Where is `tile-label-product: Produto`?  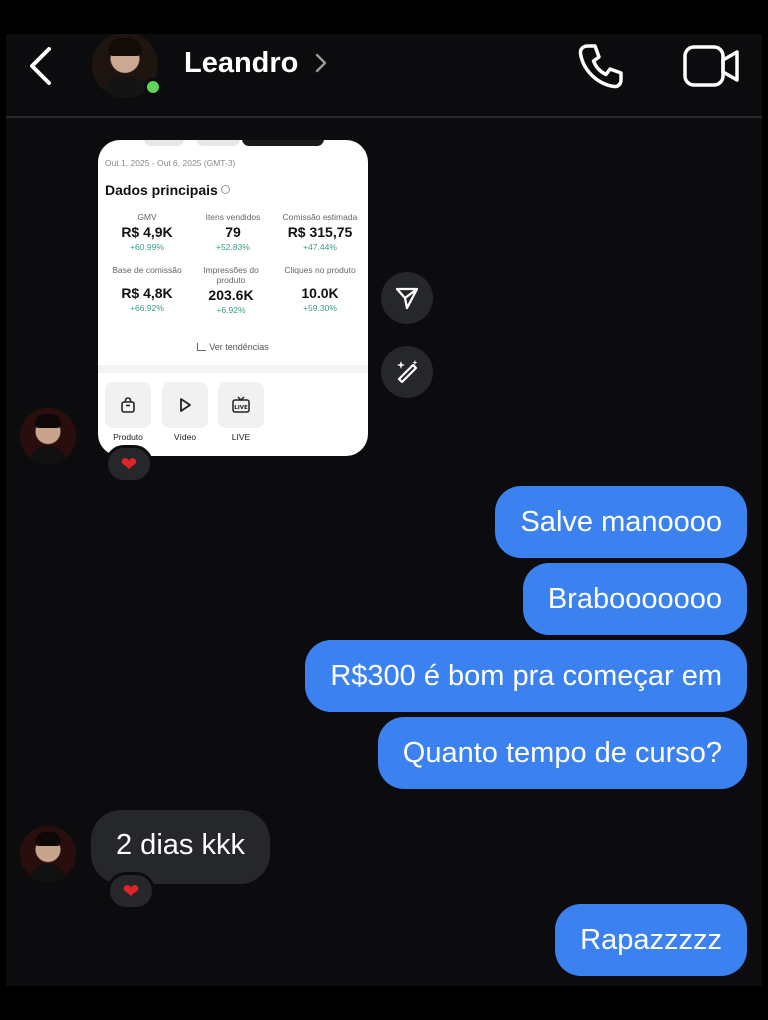
tile-label-product: Produto is located at coordinates (128, 437).